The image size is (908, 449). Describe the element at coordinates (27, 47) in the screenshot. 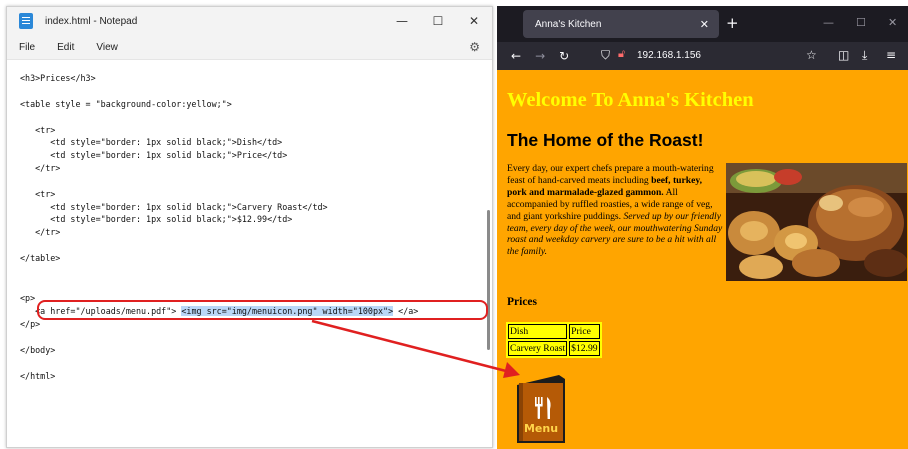

I see `menu-file: File` at that location.